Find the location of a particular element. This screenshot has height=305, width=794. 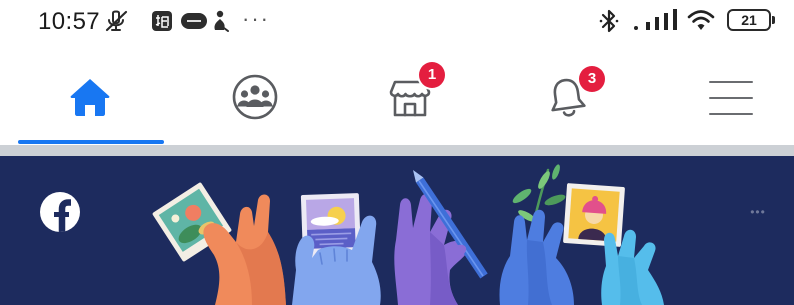

facebook-logo-icon is located at coordinates (60, 212).